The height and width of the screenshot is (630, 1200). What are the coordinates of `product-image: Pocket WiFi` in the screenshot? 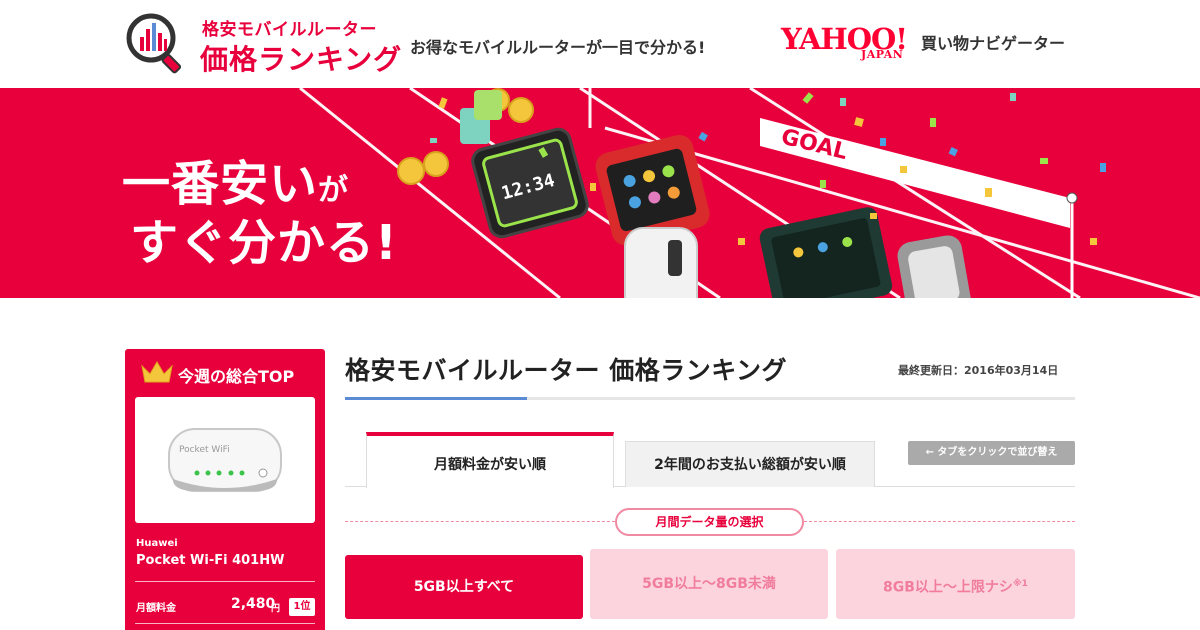 It's located at (225, 460).